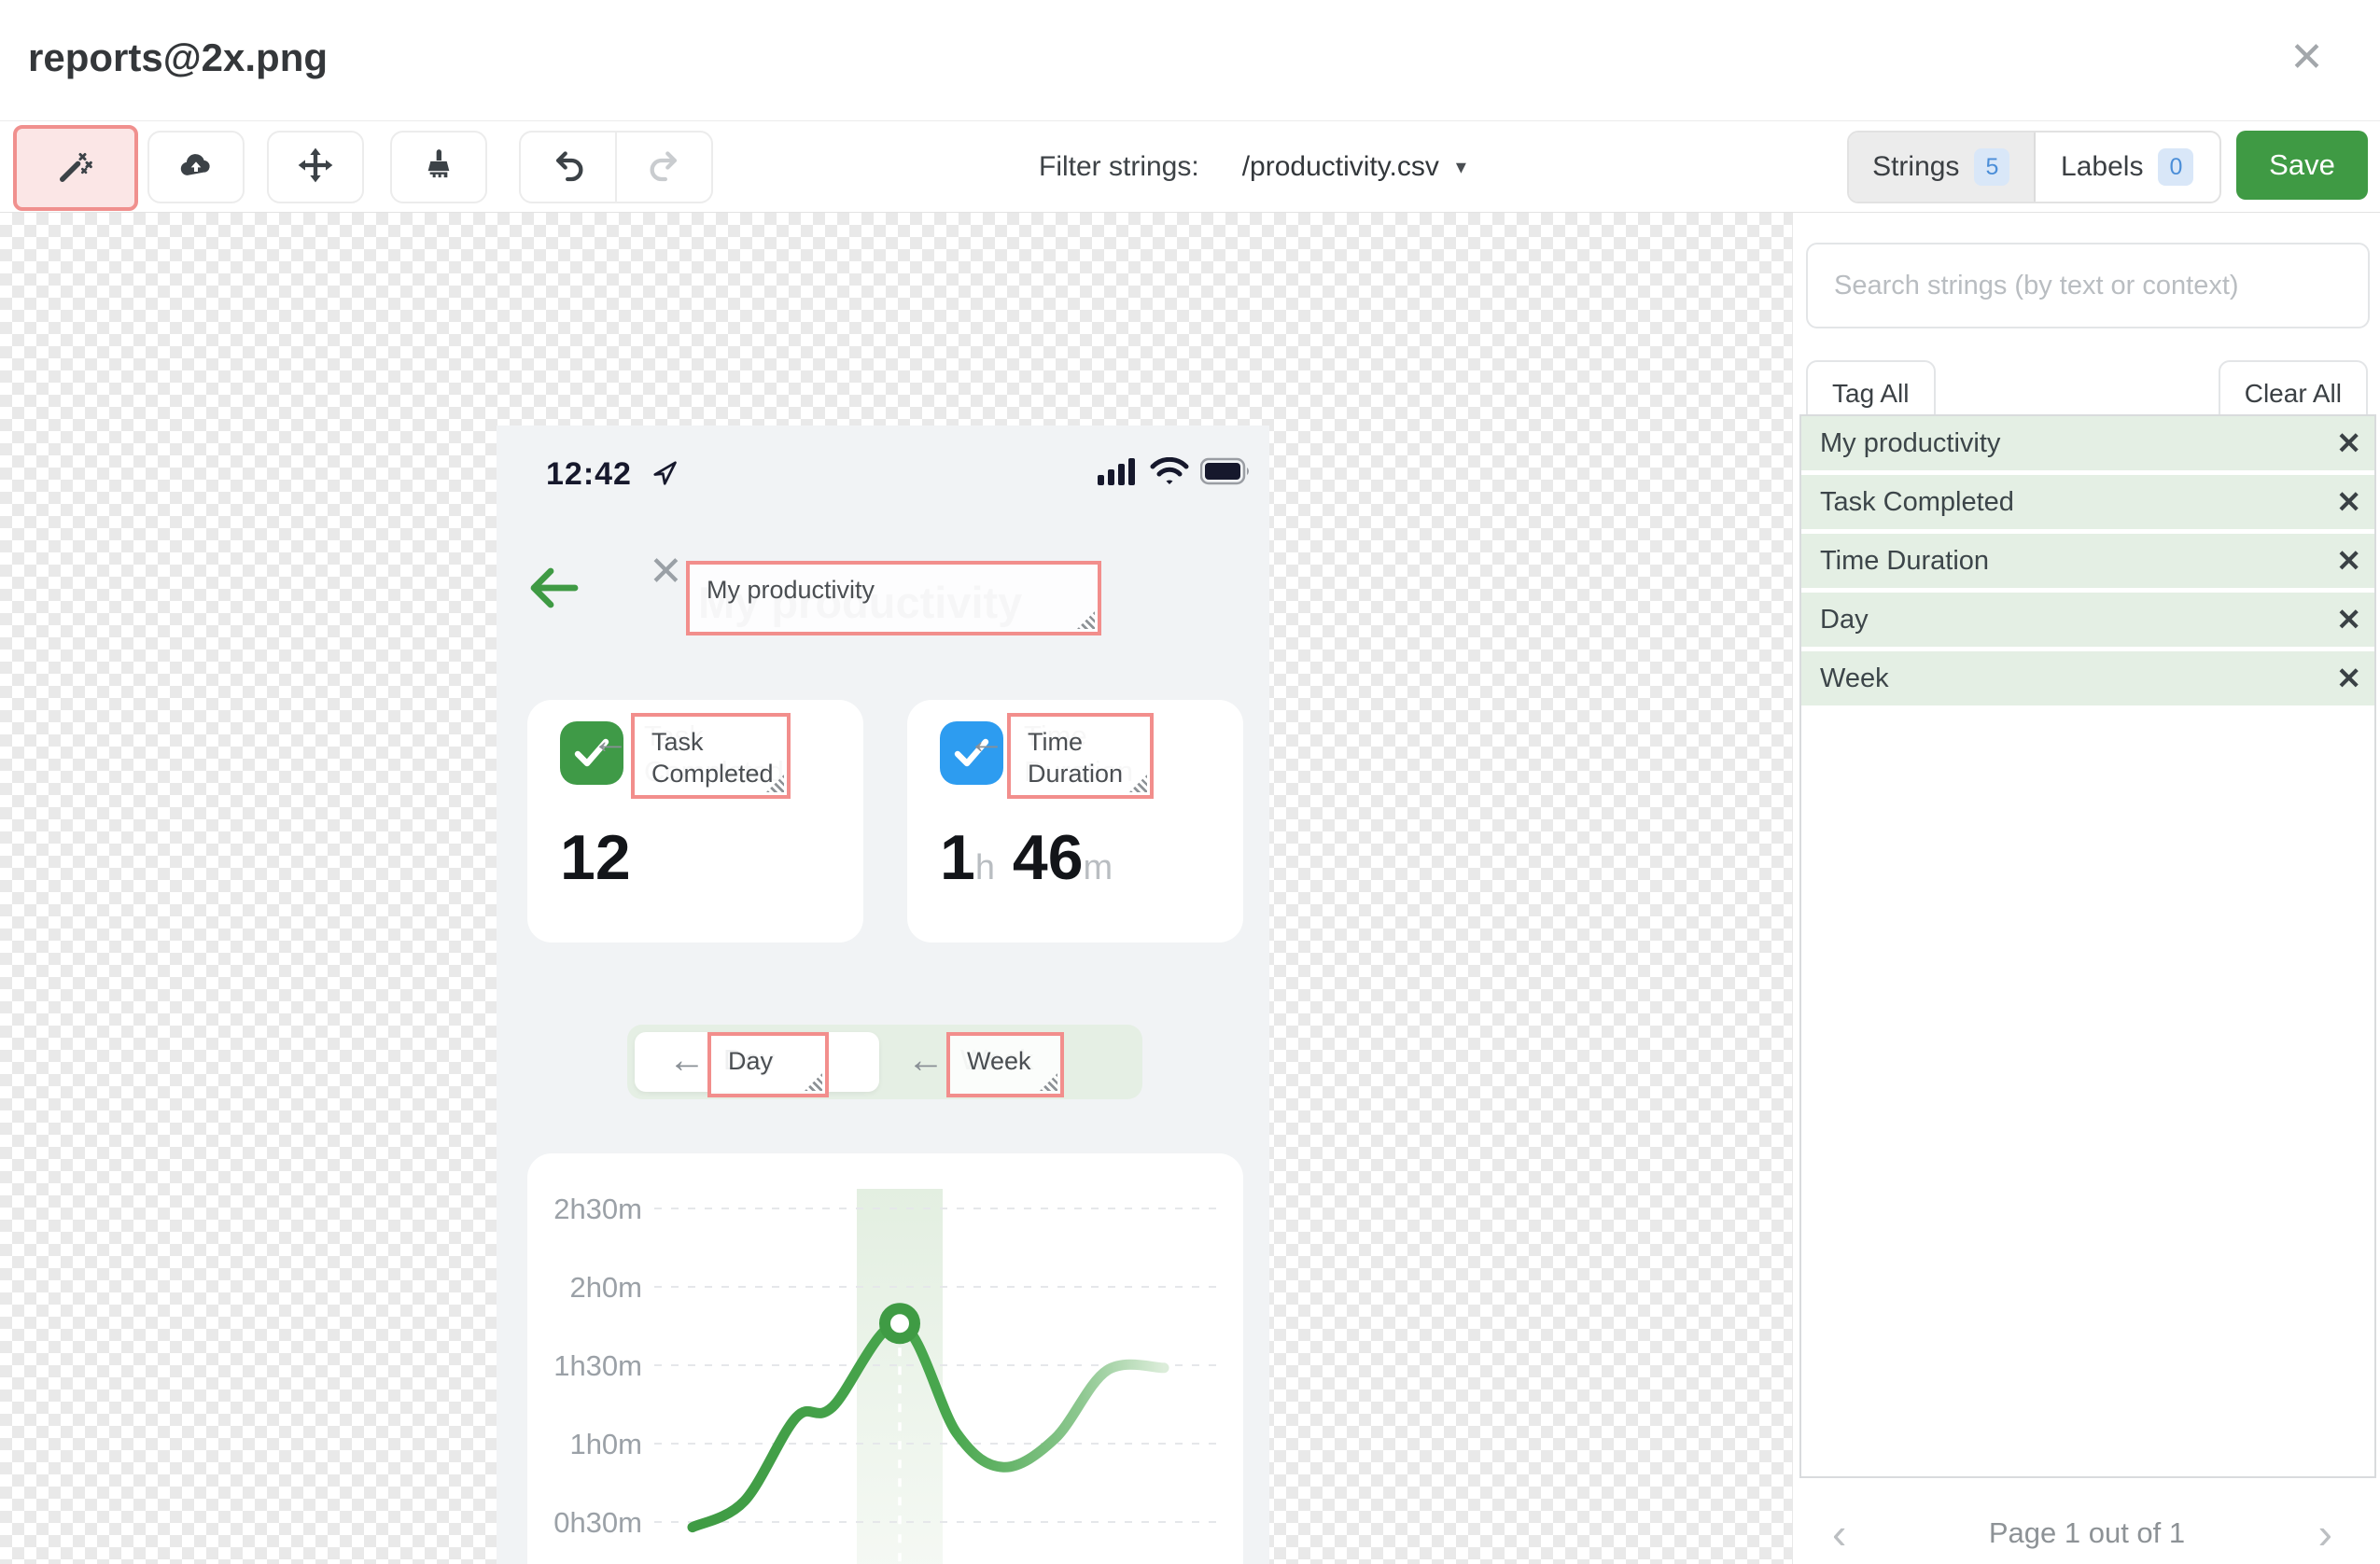 Image resolution: width=2380 pixels, height=1564 pixels. Describe the element at coordinates (1048, 857) in the screenshot. I see `minutes-value: 46` at that location.